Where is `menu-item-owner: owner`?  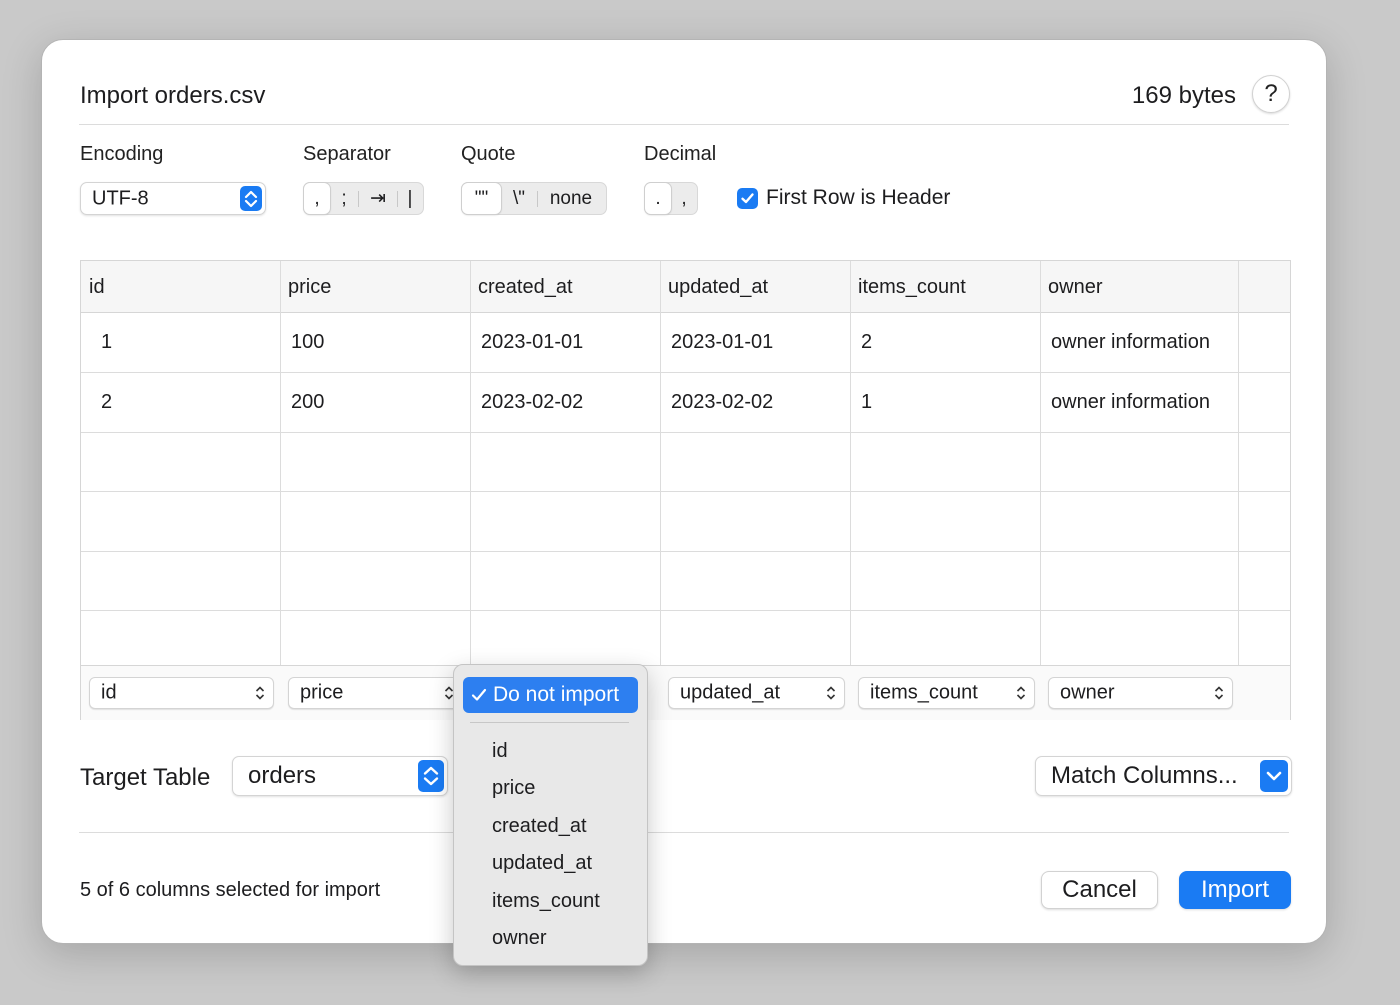
menu-item-owner: owner is located at coordinates (519, 938).